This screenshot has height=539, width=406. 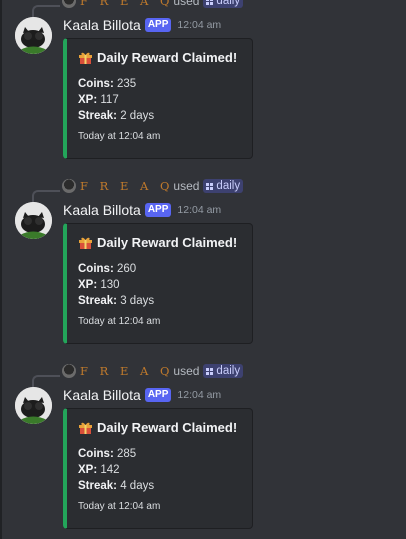 I want to click on streak-field: Streak: 3 days, so click(x=165, y=301).